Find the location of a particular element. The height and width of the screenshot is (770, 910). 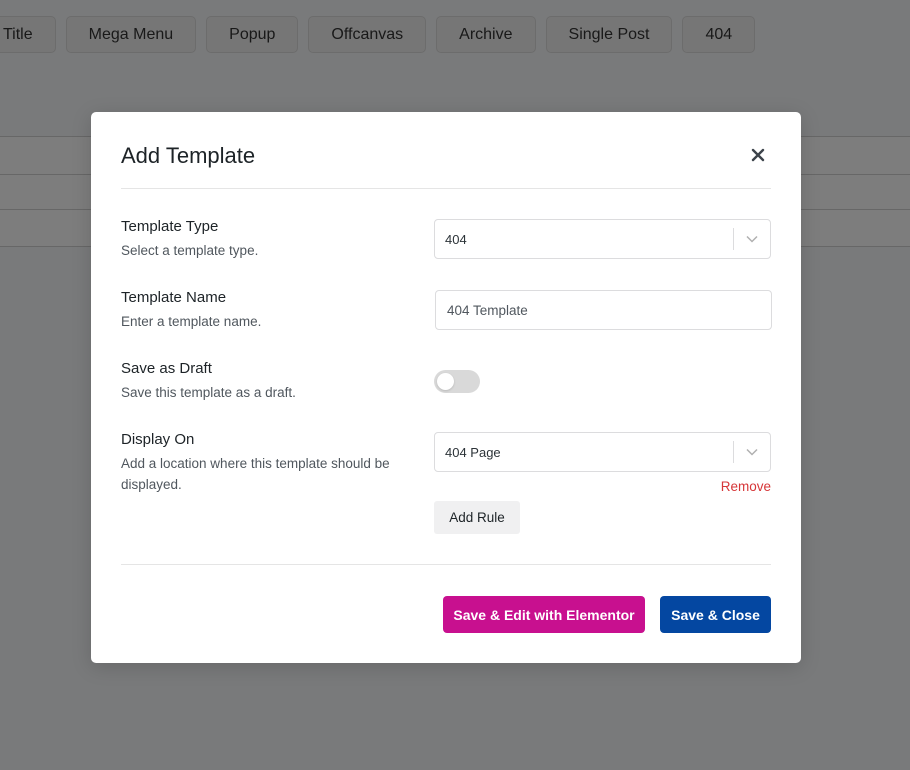

add-rule-button: Add Rule is located at coordinates (477, 517).